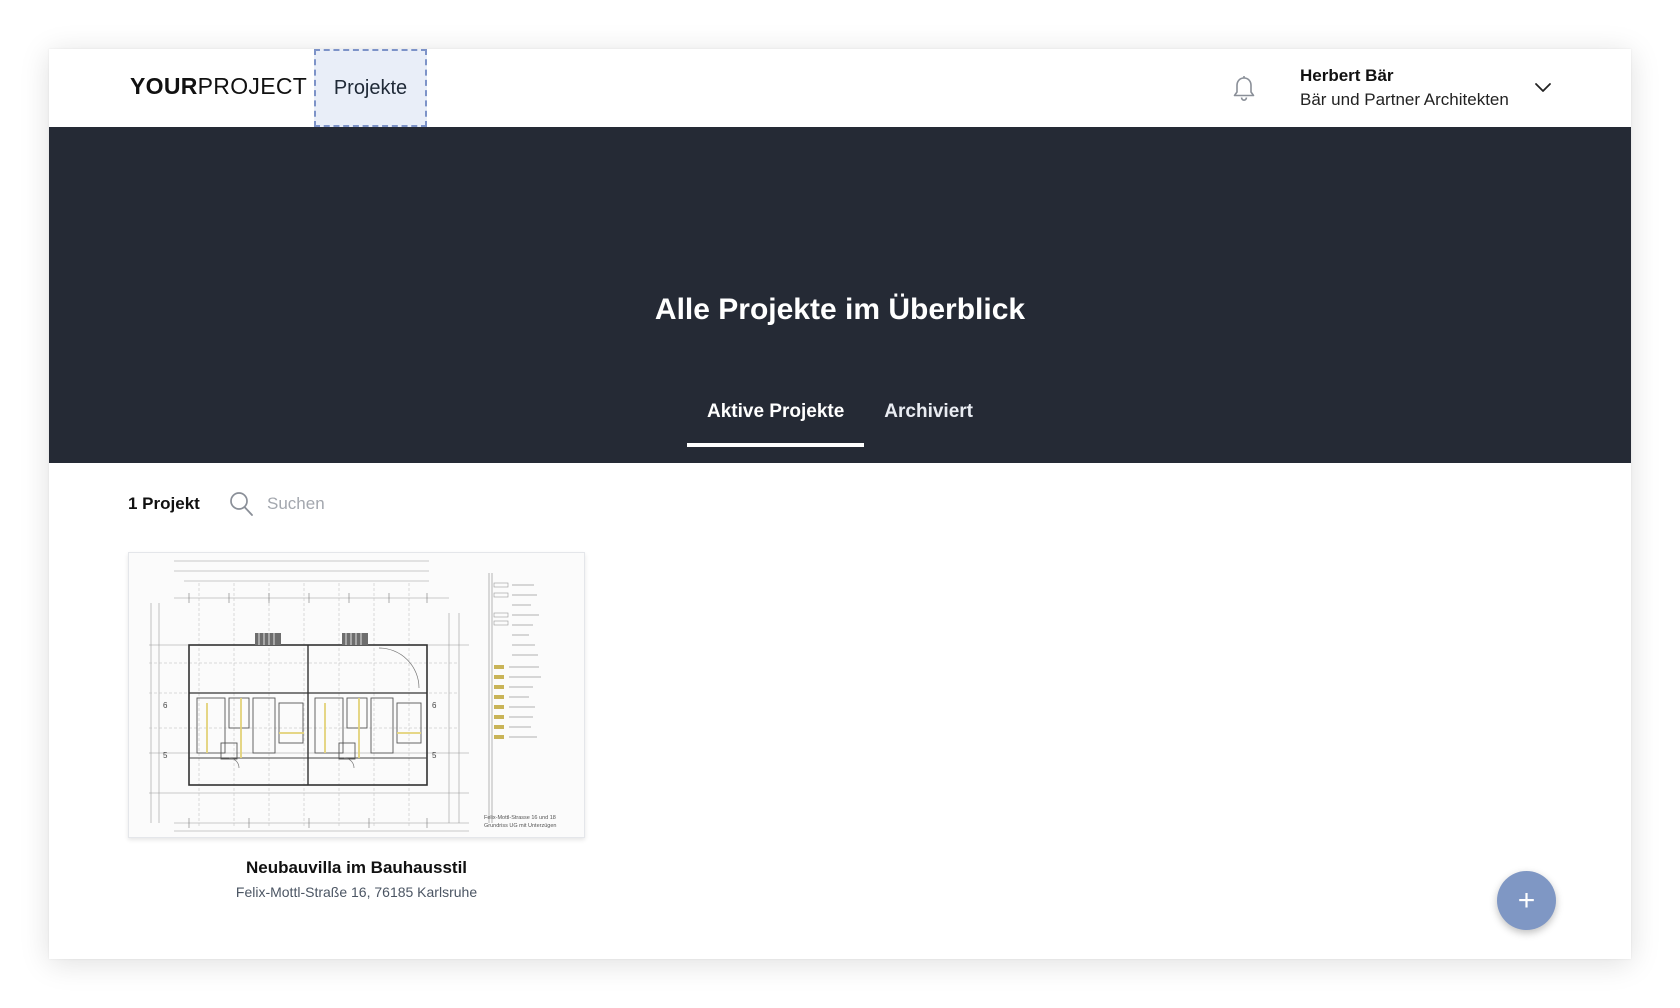  I want to click on project-tabs: Aktive Projekte Archiviert, so click(840, 419).